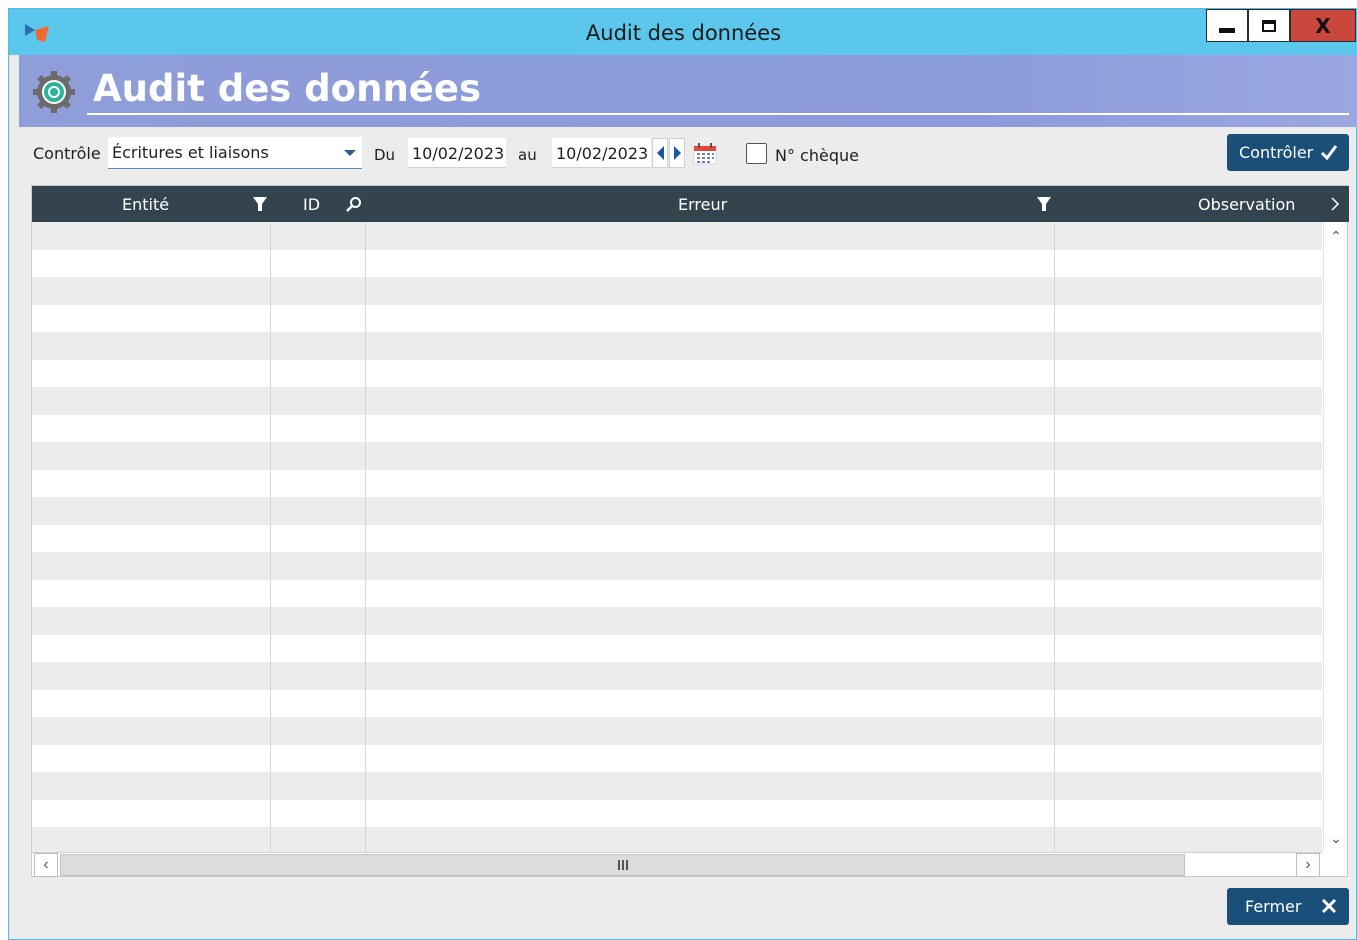  Describe the element at coordinates (1246, 204) in the screenshot. I see `column-header-observation: Observation` at that location.